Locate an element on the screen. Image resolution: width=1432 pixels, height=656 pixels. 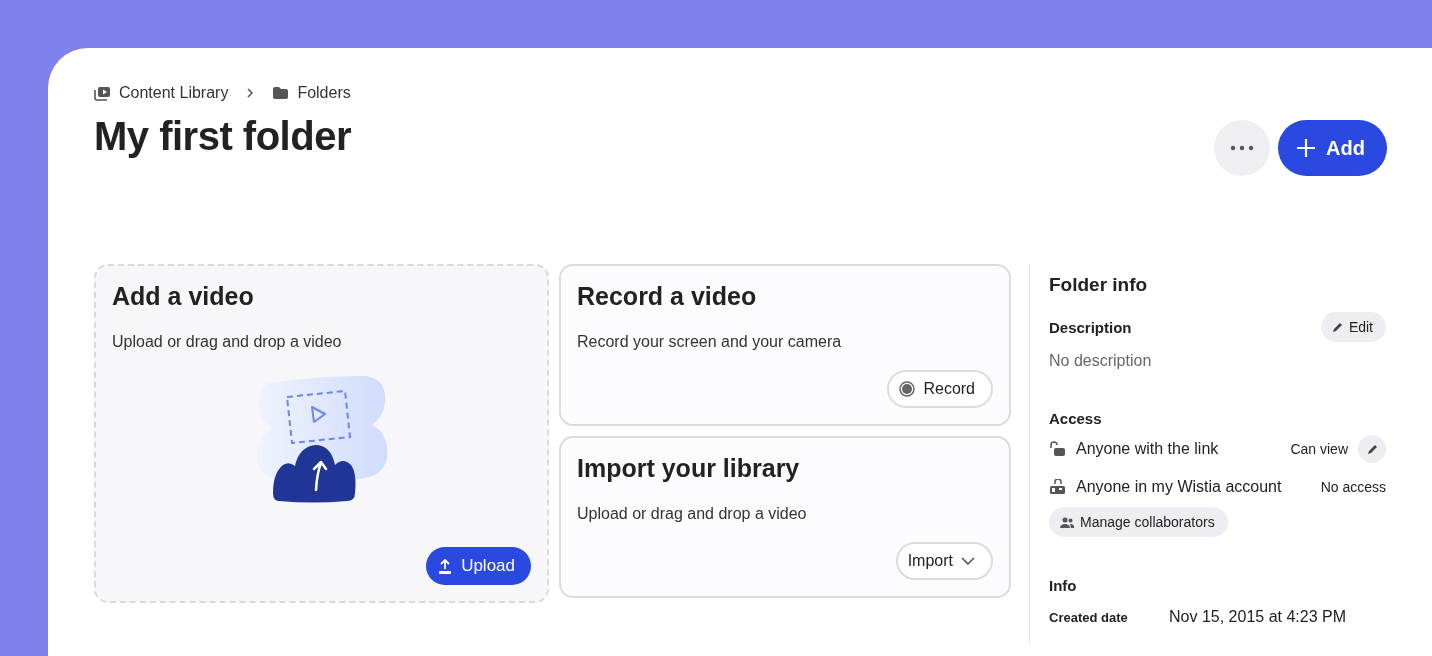
info-label: Created date is located at coordinates (1089, 617).